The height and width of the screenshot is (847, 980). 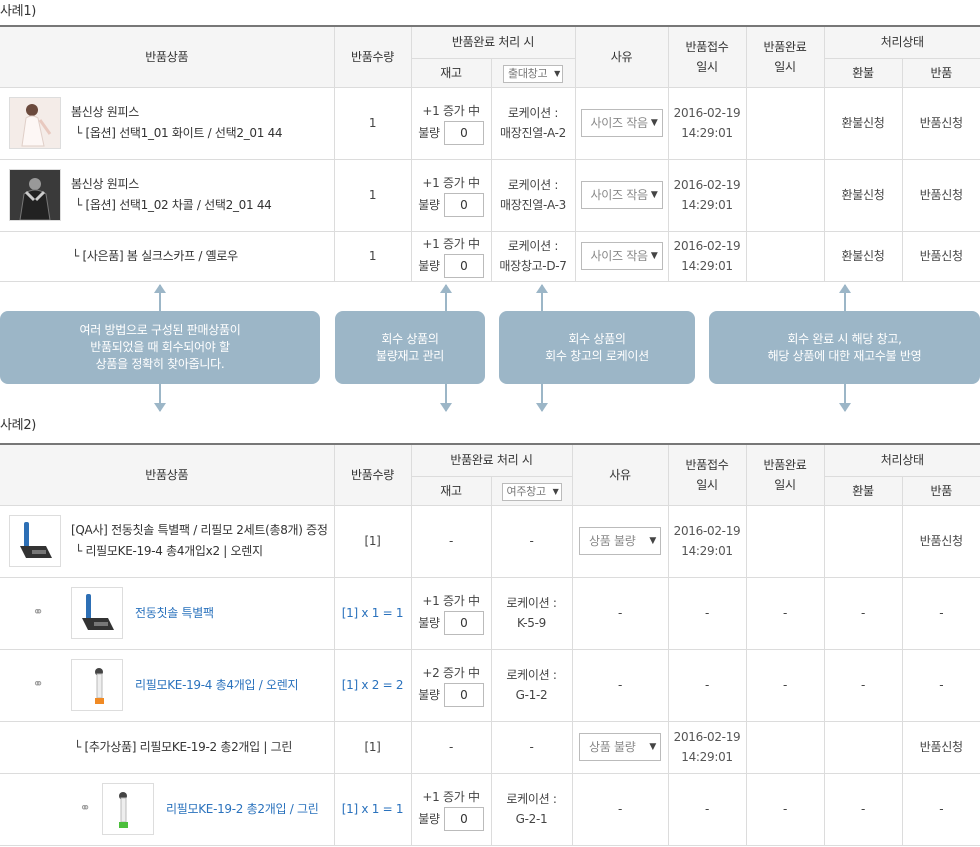 I want to click on refill-brush-photo-icon, so click(x=97, y=685).